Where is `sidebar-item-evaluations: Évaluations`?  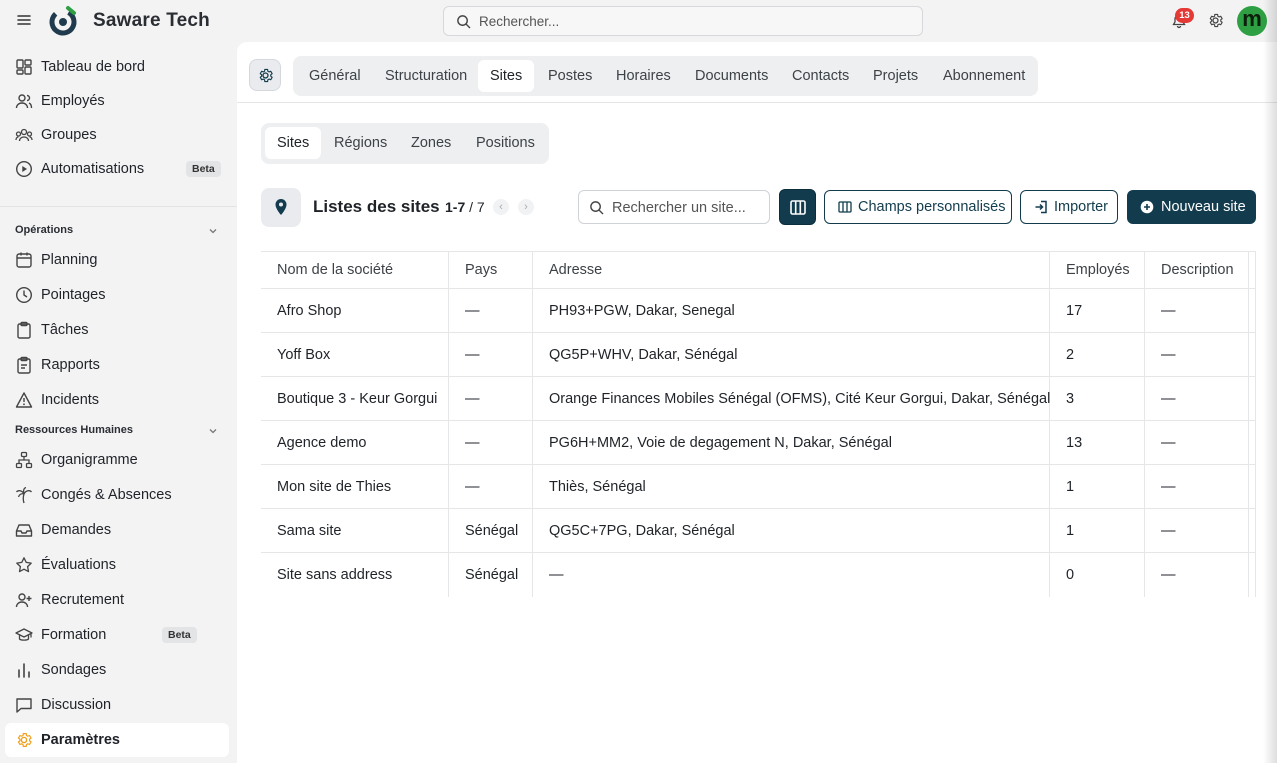 sidebar-item-evaluations: Évaluations is located at coordinates (117, 565).